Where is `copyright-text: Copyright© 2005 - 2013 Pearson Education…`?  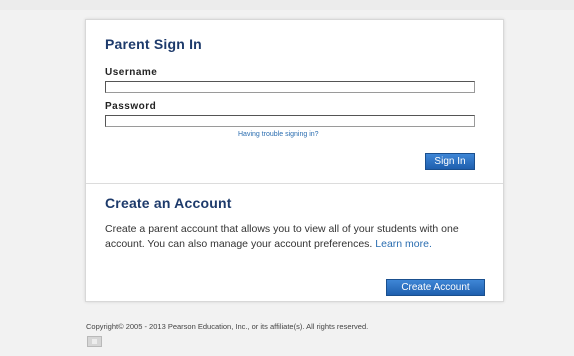
copyright-text: Copyright© 2005 - 2013 Pearson Education… is located at coordinates (227, 326).